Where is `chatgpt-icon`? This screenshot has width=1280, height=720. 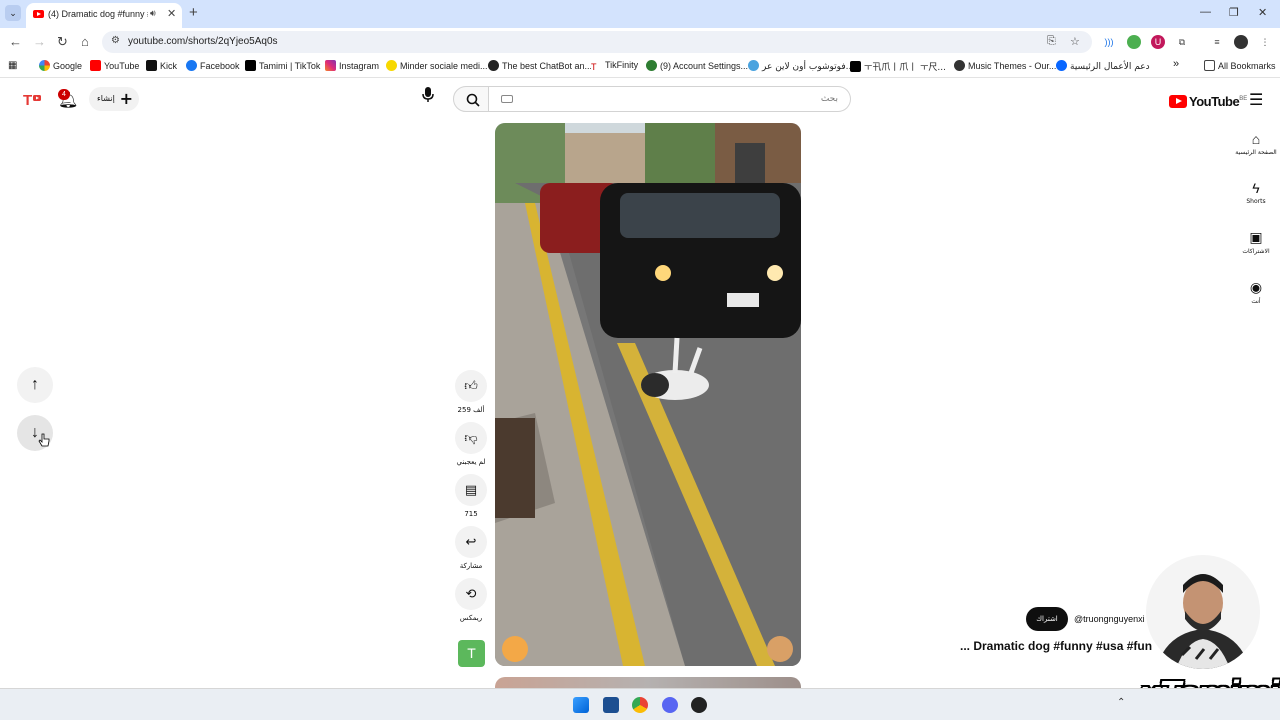 chatgpt-icon is located at coordinates (493, 65).